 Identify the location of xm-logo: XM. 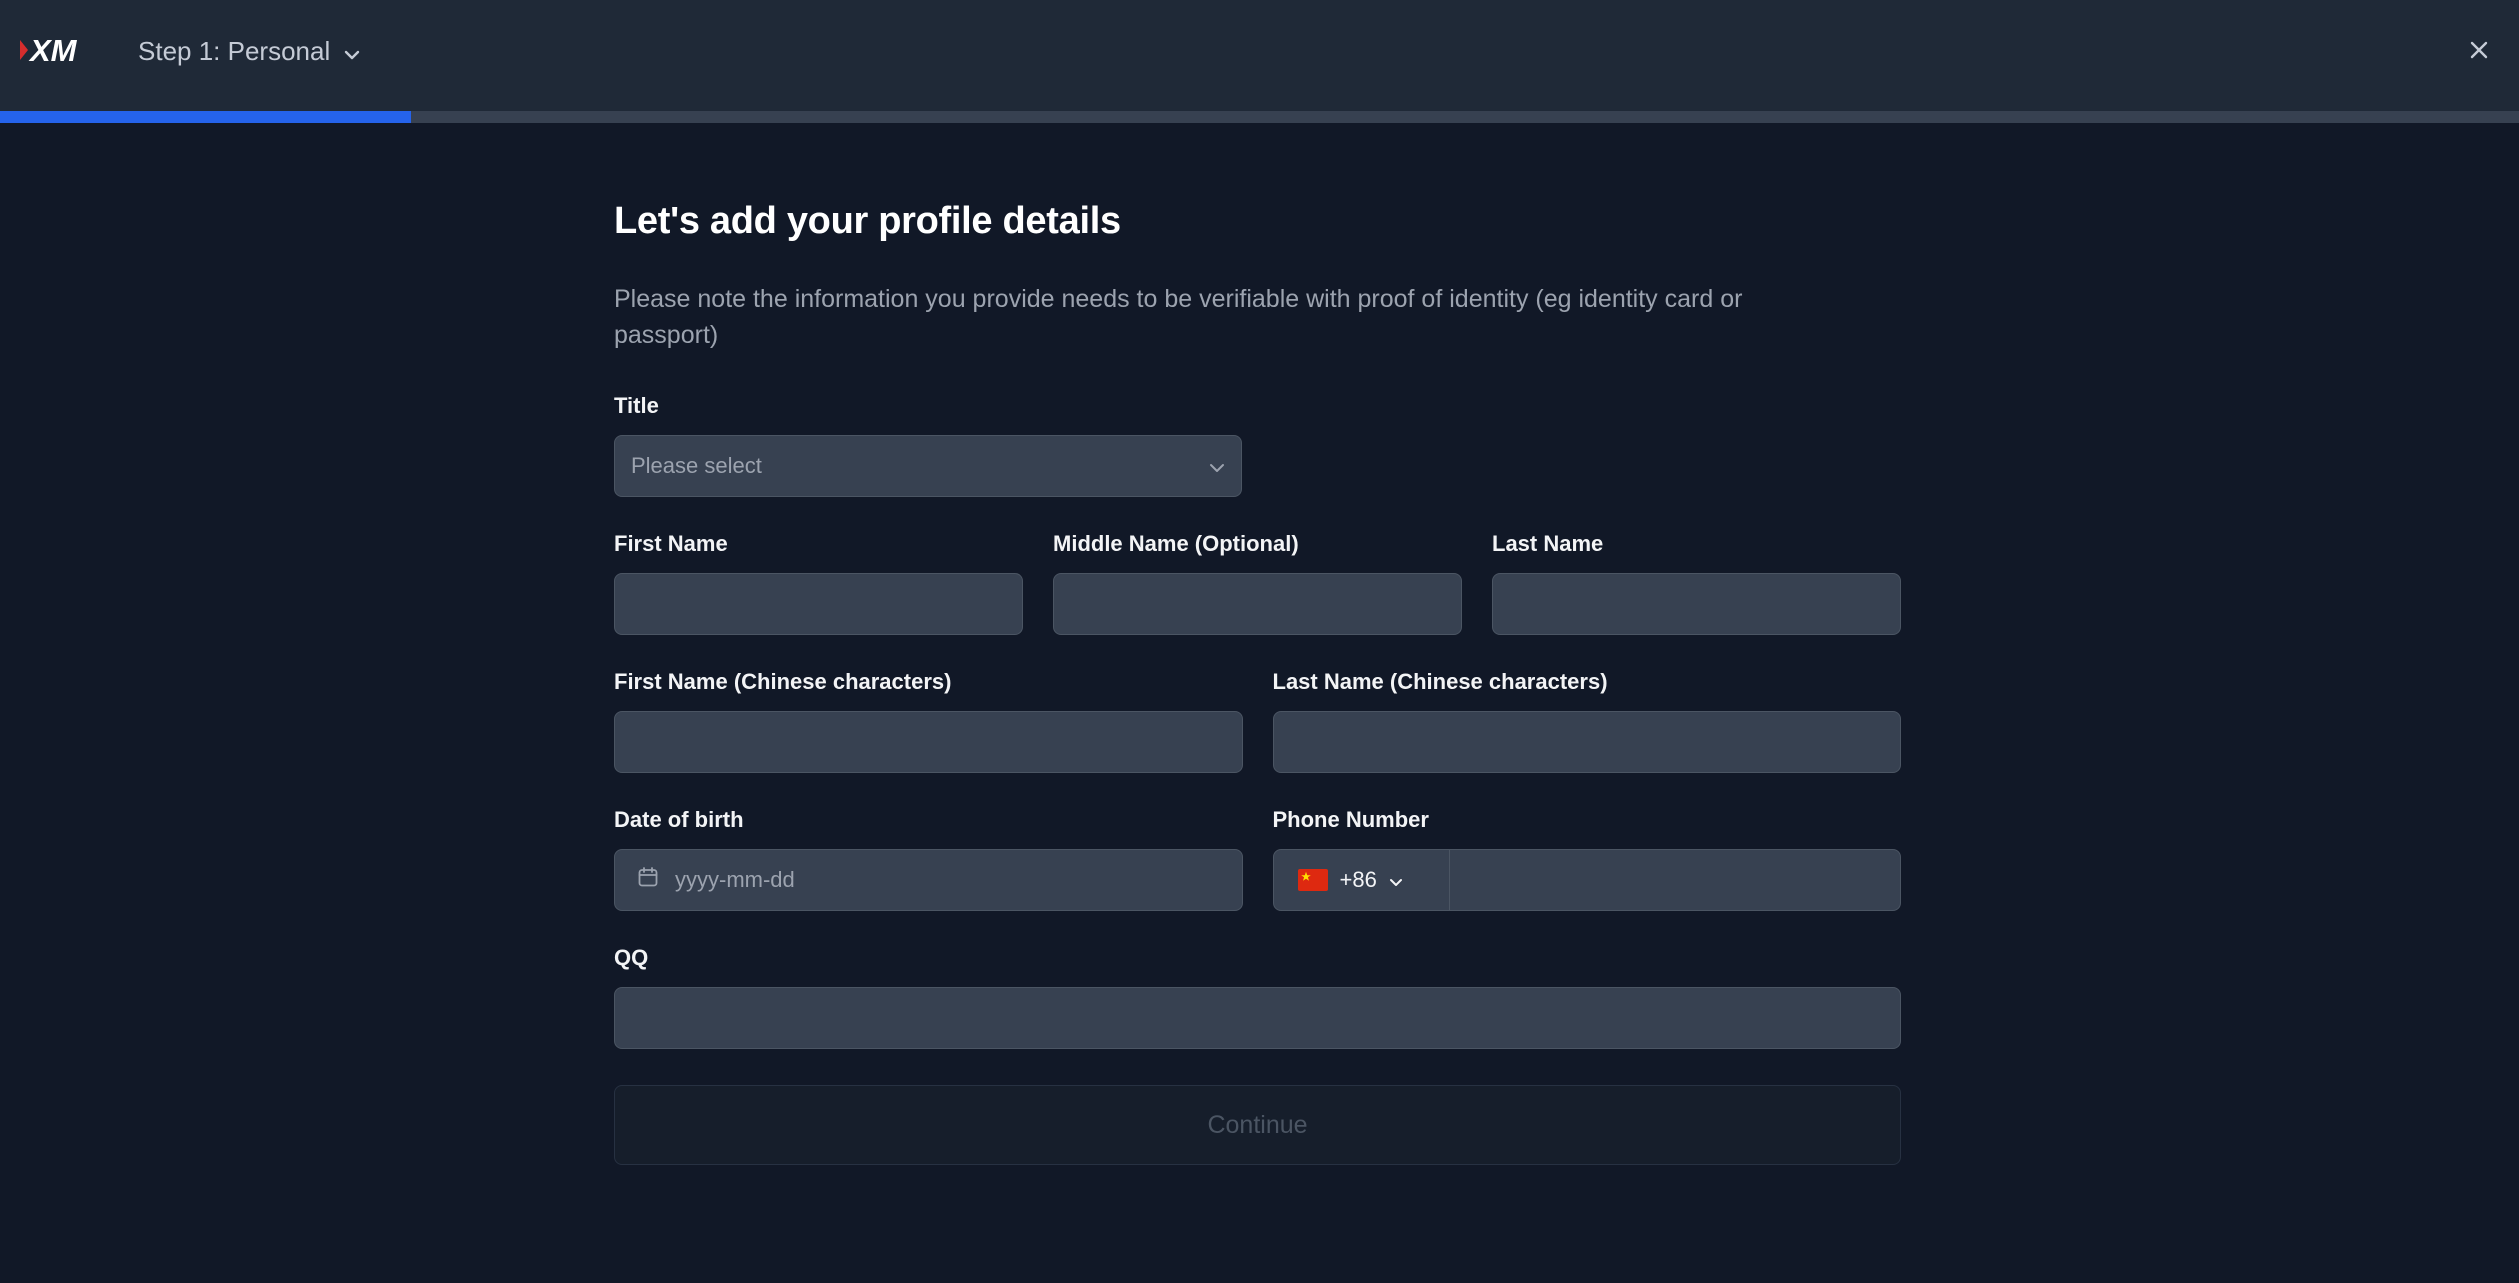
(54, 50).